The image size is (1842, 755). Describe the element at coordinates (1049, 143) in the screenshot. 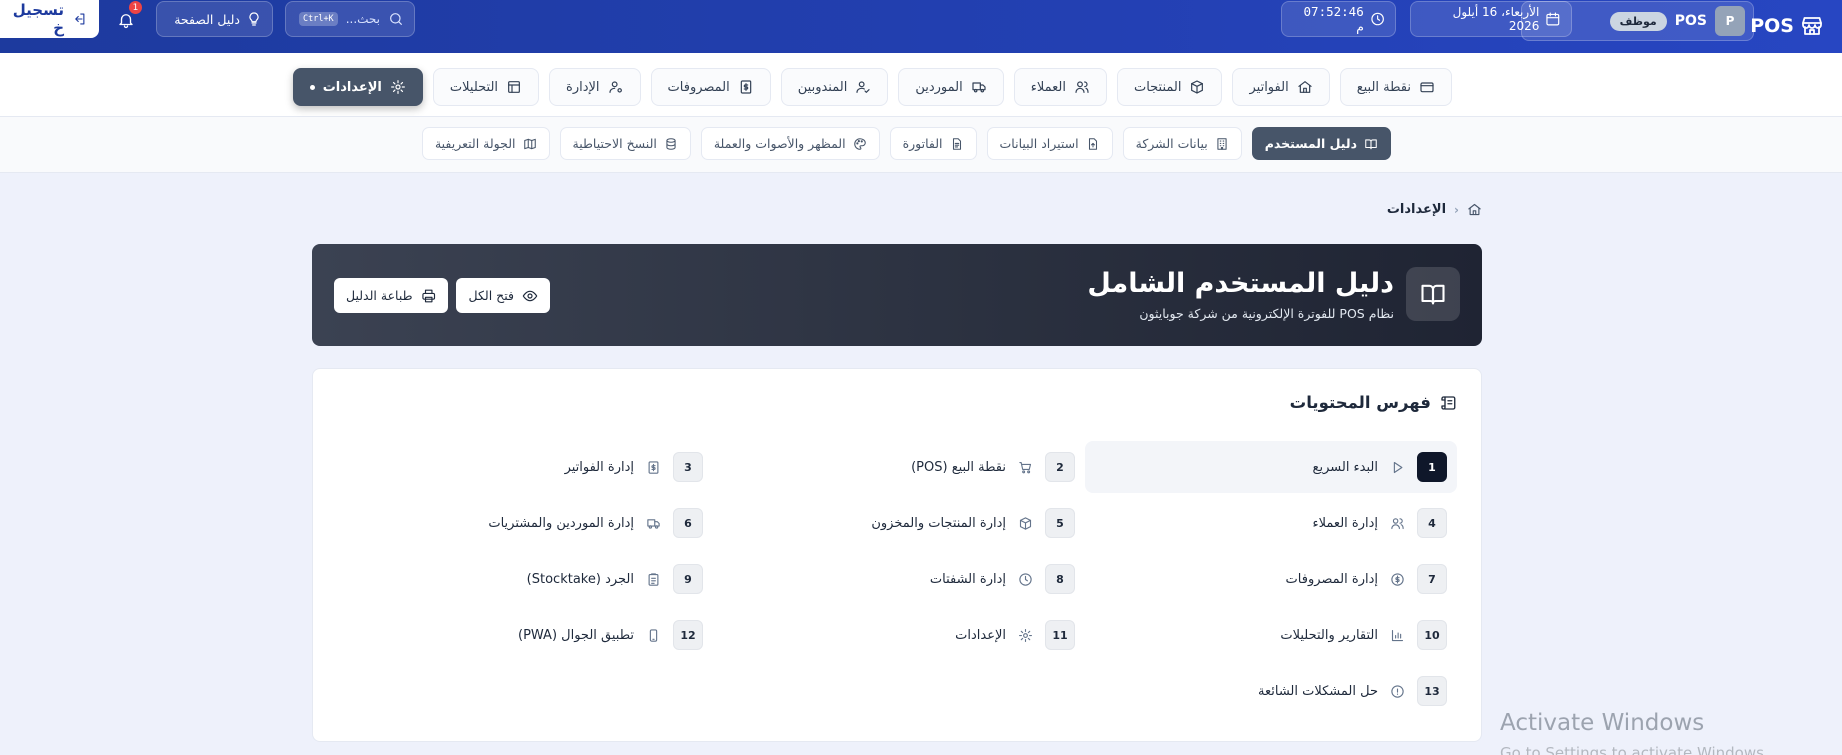

I see `subtab-import-data: استيراد البيانات` at that location.